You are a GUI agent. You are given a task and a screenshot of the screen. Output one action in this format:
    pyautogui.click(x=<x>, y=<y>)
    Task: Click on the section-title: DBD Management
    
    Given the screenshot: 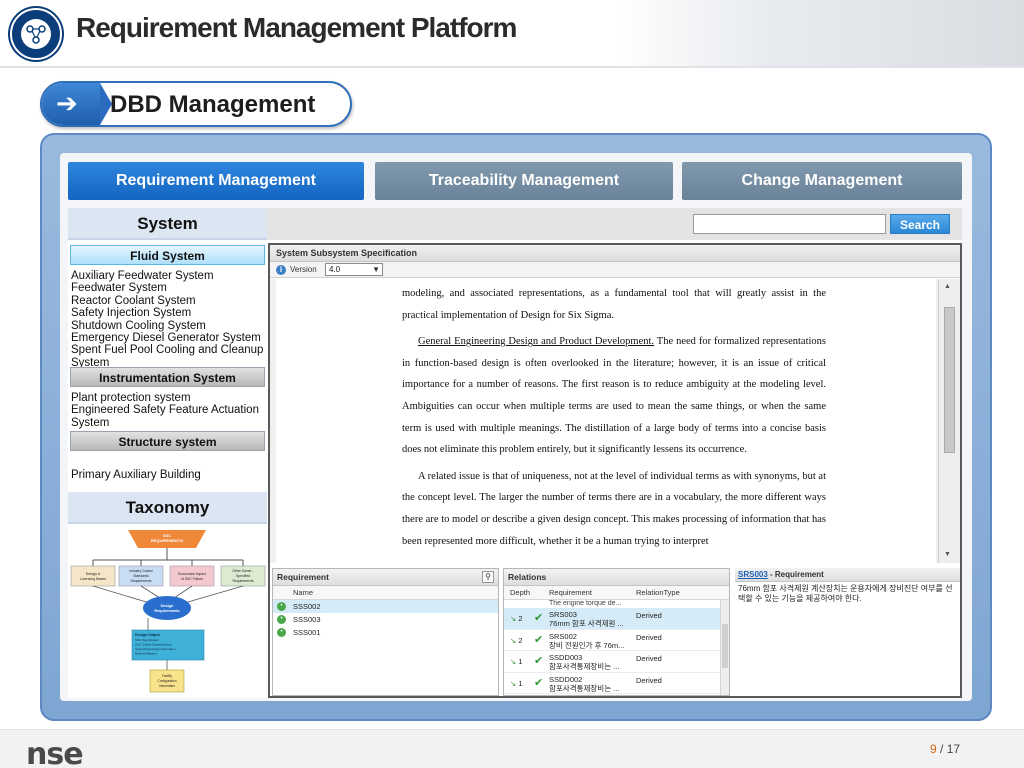 What is the action you would take?
    pyautogui.click(x=213, y=104)
    